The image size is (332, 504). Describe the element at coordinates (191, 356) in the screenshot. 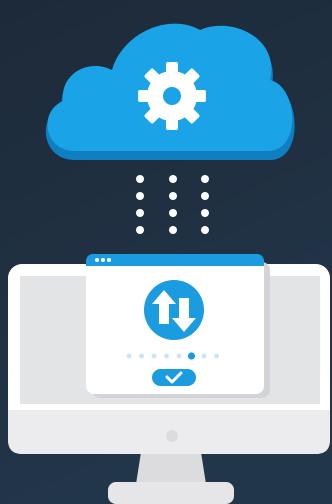

I see `progress-dot-active` at that location.